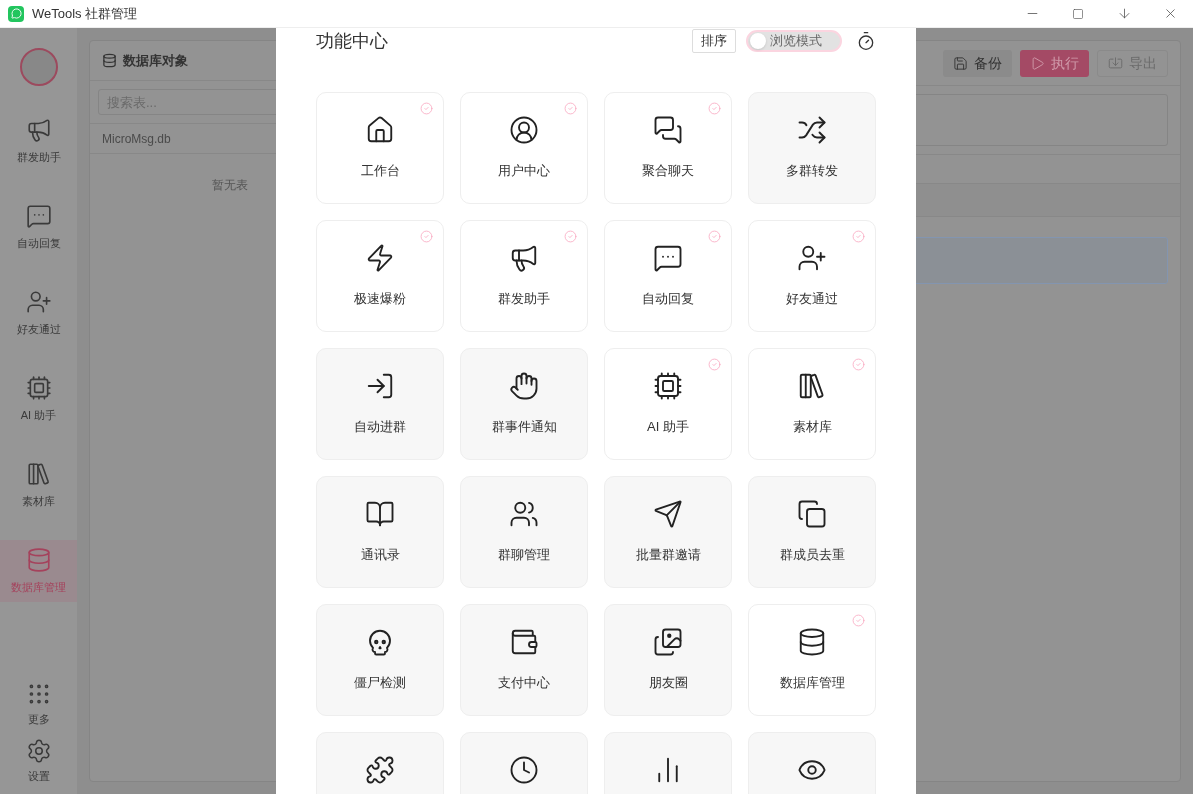 This screenshot has width=1193, height=794. What do you see at coordinates (1037, 63) in the screenshot?
I see `play-icon` at bounding box center [1037, 63].